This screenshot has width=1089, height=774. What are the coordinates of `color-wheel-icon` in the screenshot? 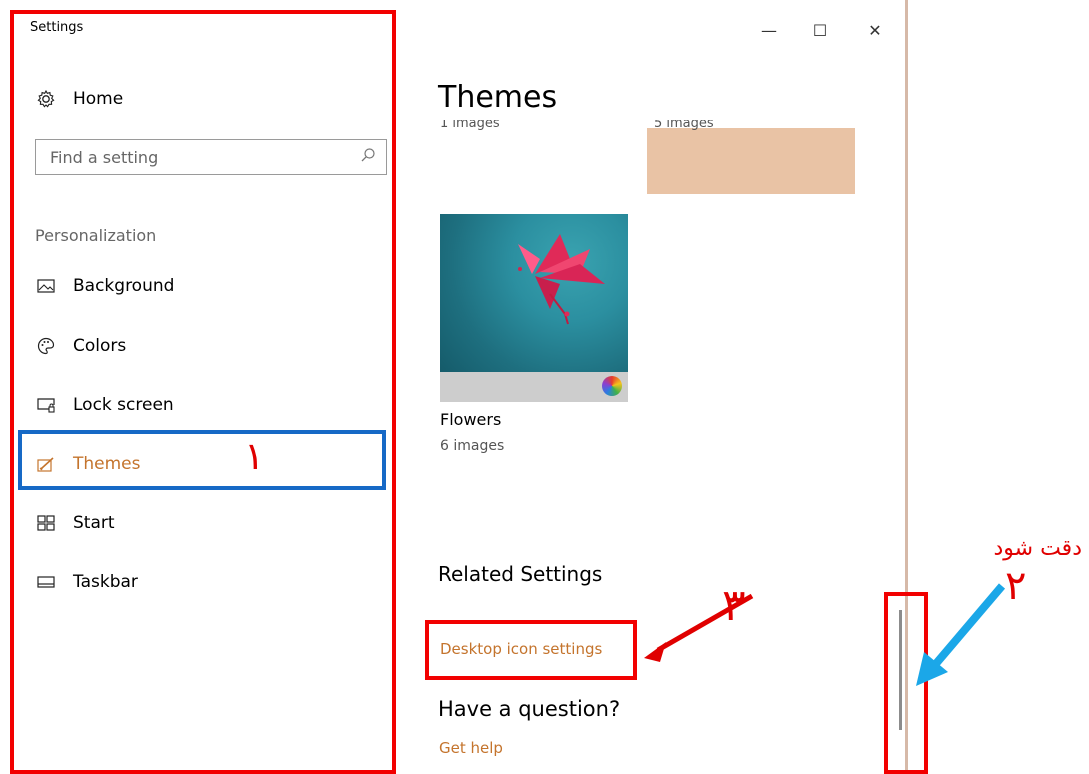 It's located at (612, 386).